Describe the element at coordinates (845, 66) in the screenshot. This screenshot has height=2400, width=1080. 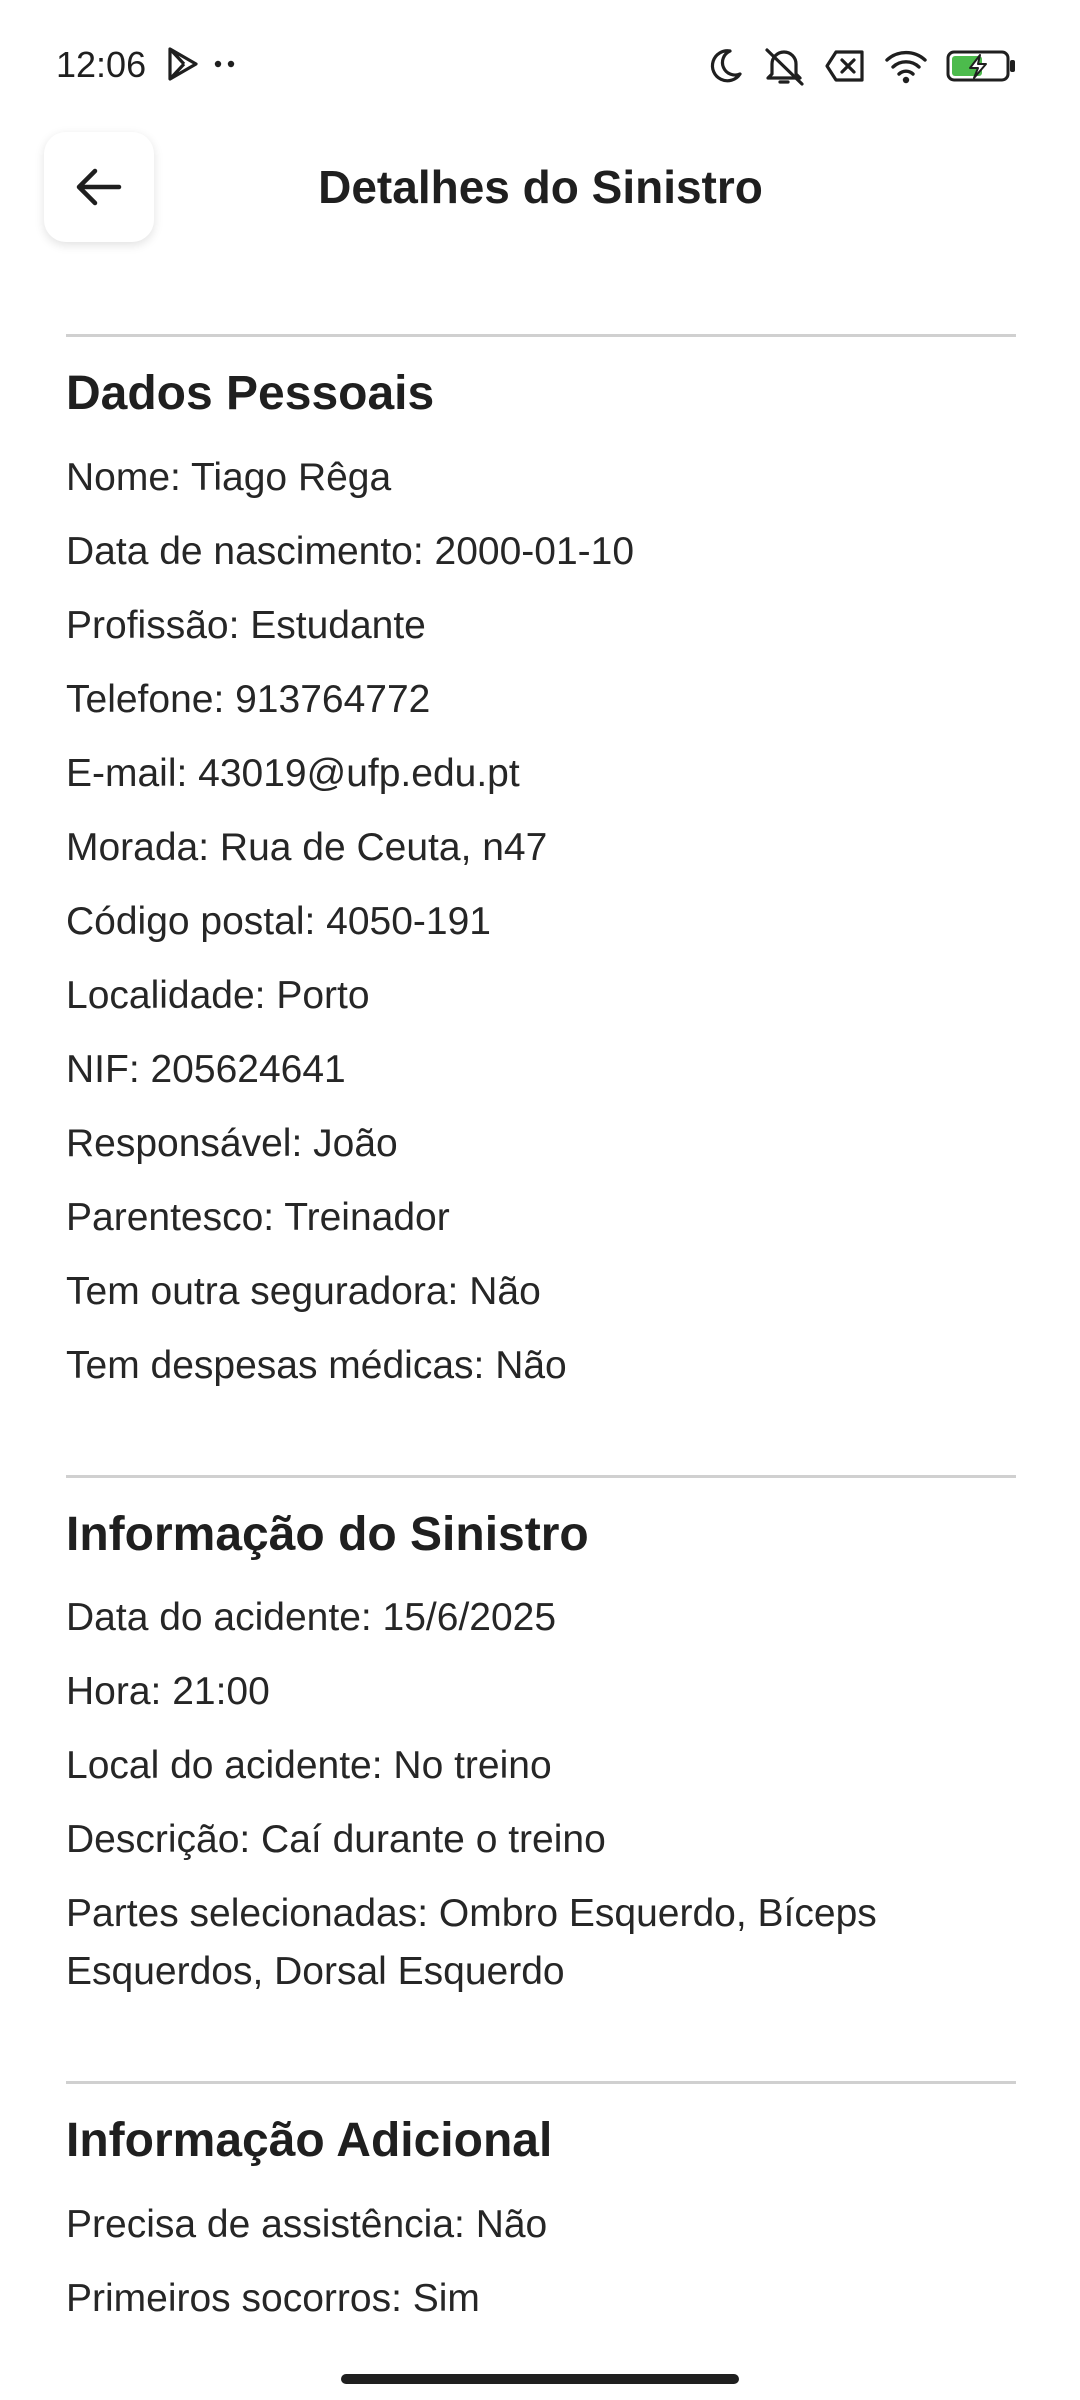
I see `cancel-box-icon` at that location.